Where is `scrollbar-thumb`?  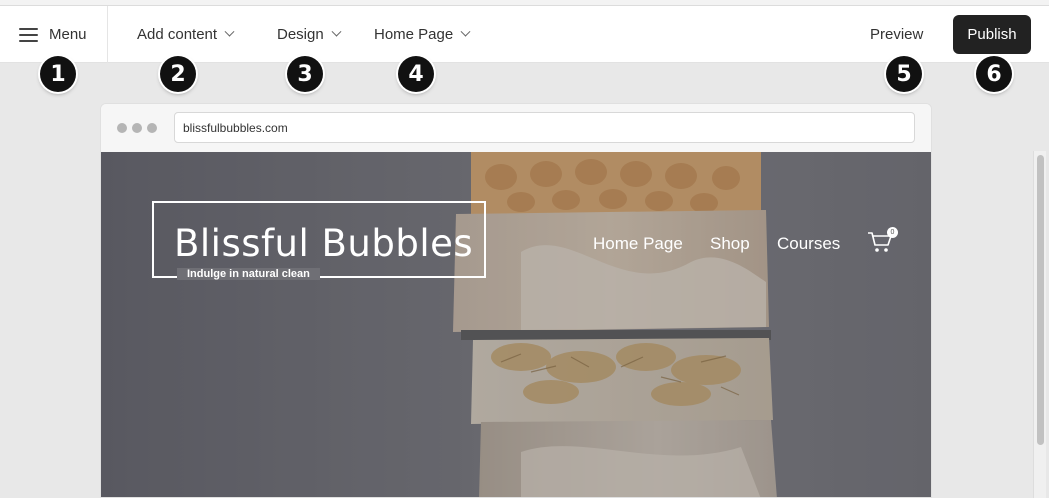
scrollbar-thumb is located at coordinates (1040, 300).